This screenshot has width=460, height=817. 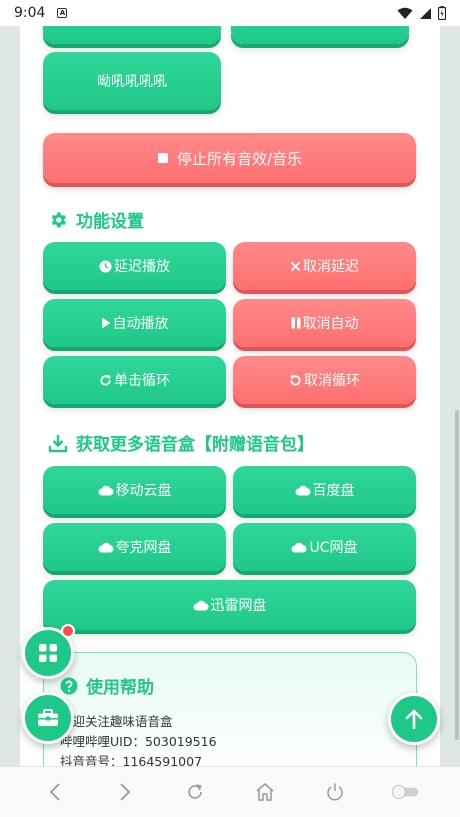 What do you see at coordinates (69, 685) in the screenshot?
I see `question-circle-icon` at bounding box center [69, 685].